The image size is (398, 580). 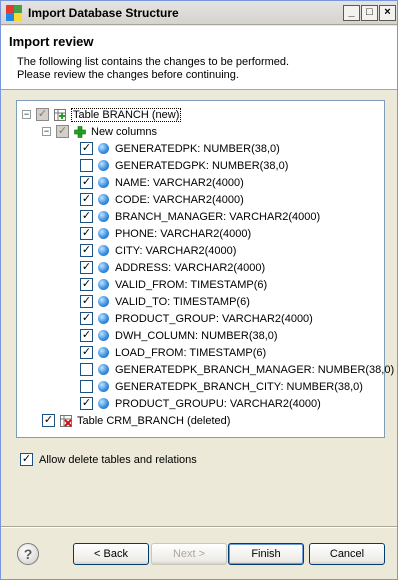 I want to click on next-button: Next >, so click(x=189, y=554).